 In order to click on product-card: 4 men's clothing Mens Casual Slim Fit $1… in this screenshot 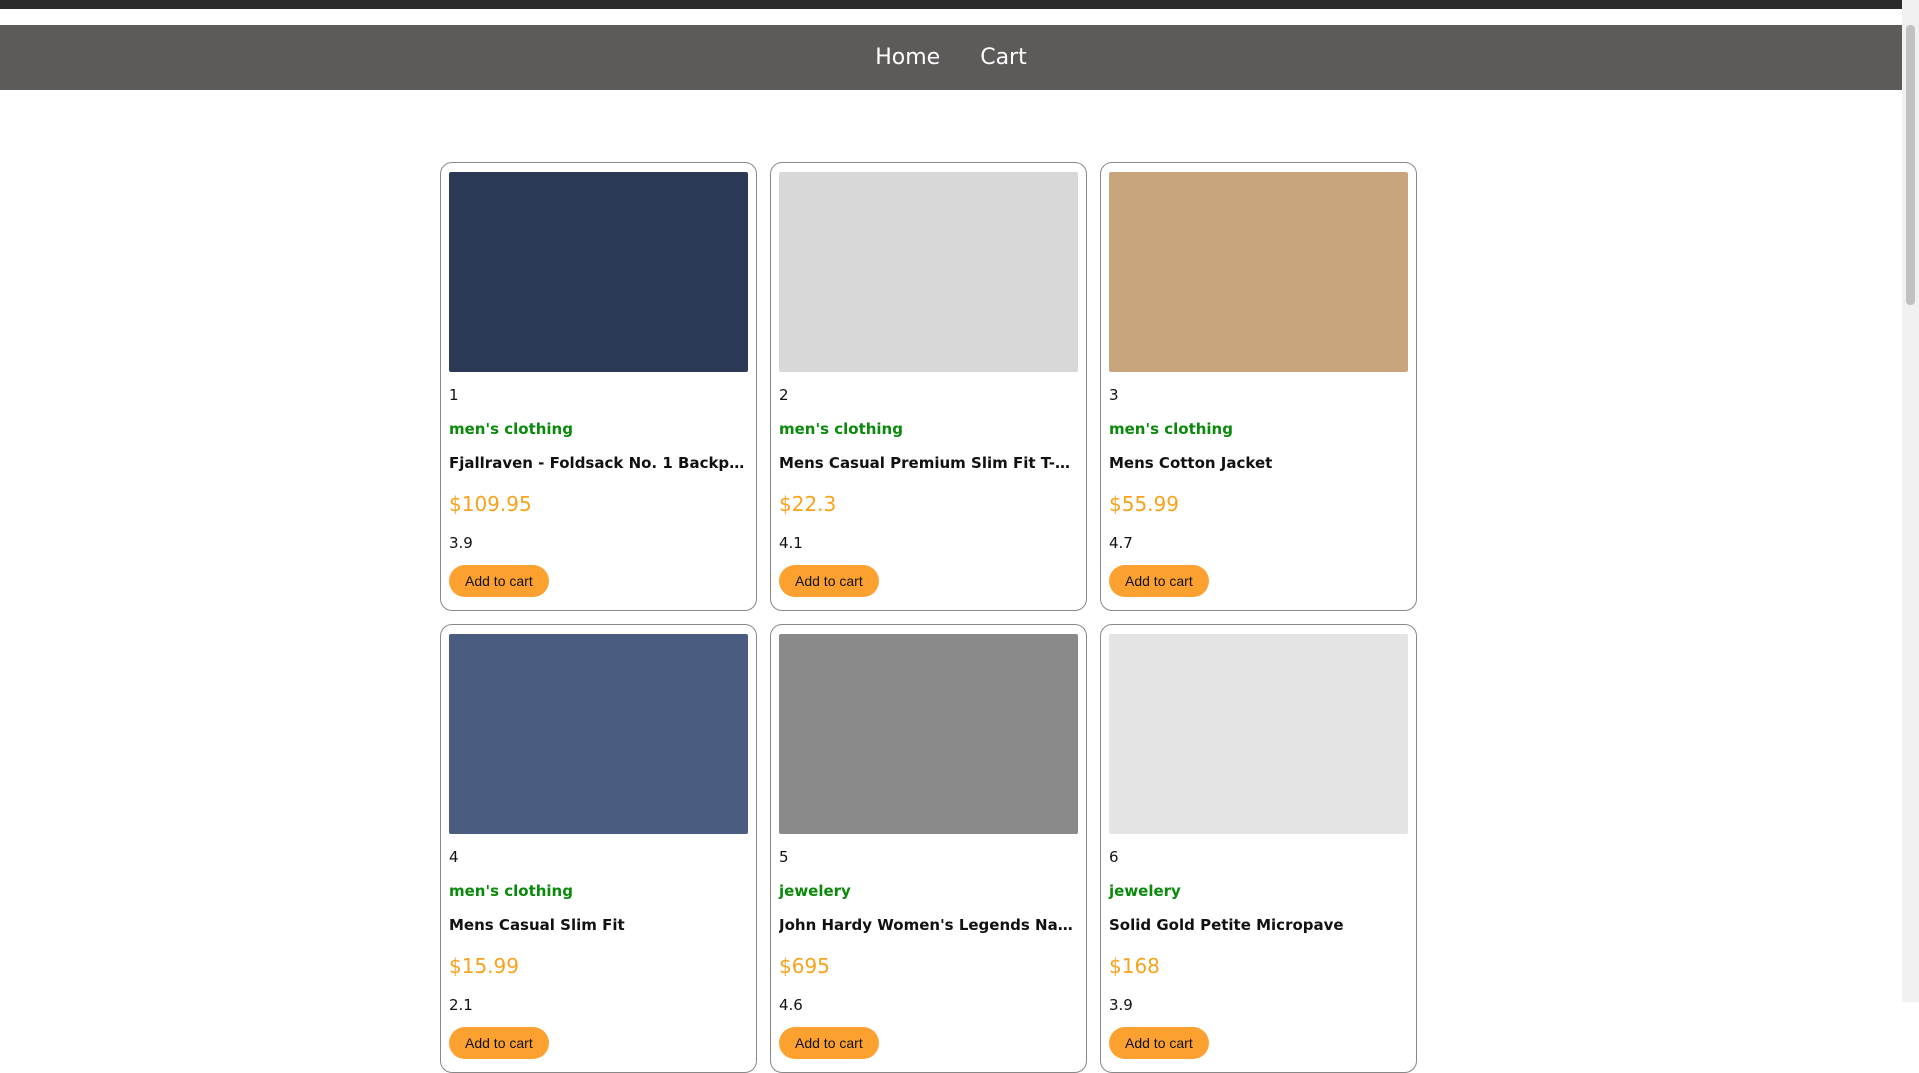, I will do `click(598, 848)`.